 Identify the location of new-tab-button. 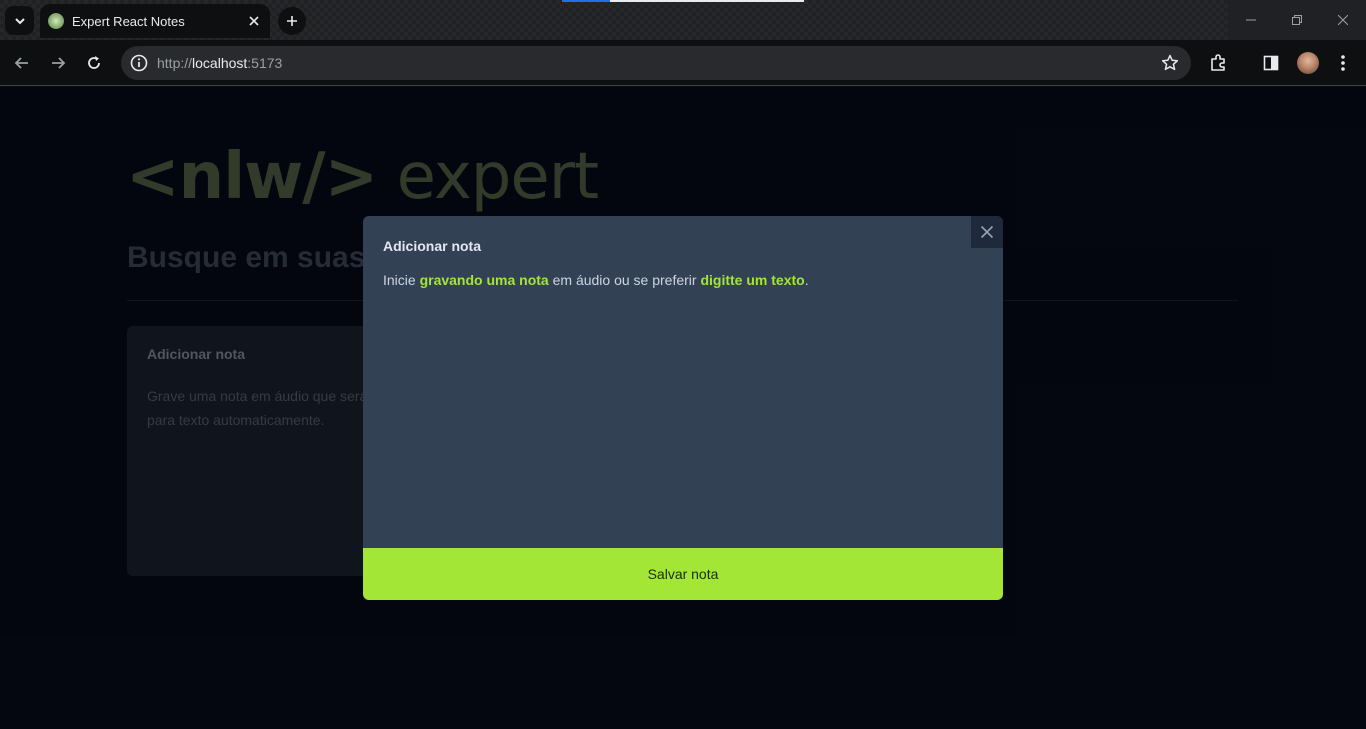
(292, 21).